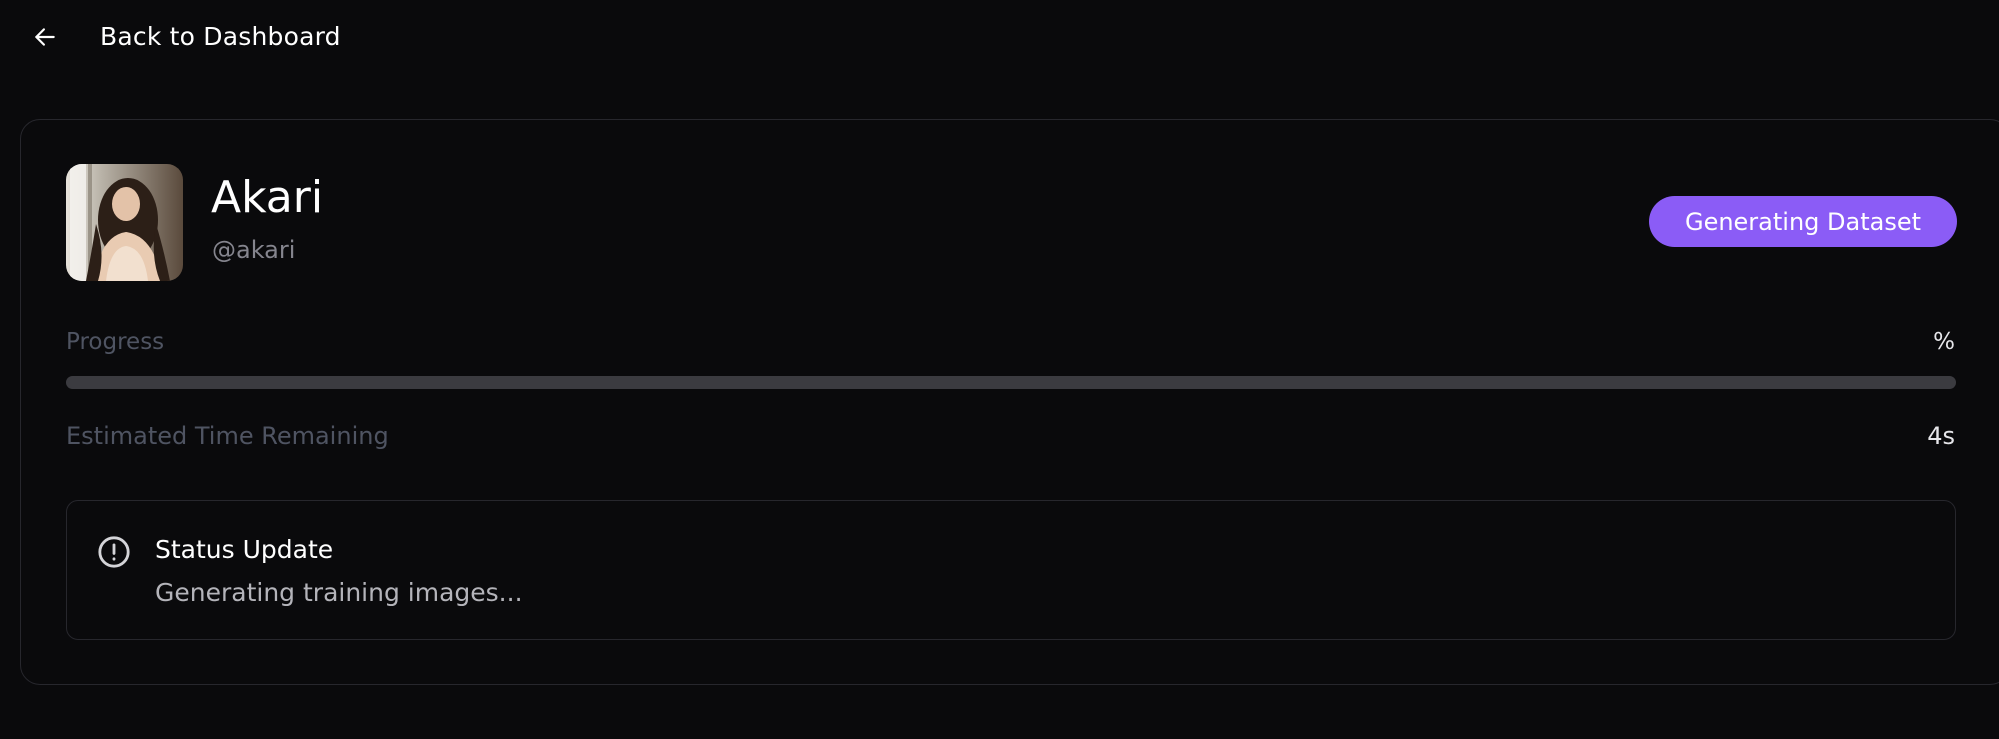  What do you see at coordinates (114, 552) in the screenshot?
I see `alert-circle-icon` at bounding box center [114, 552].